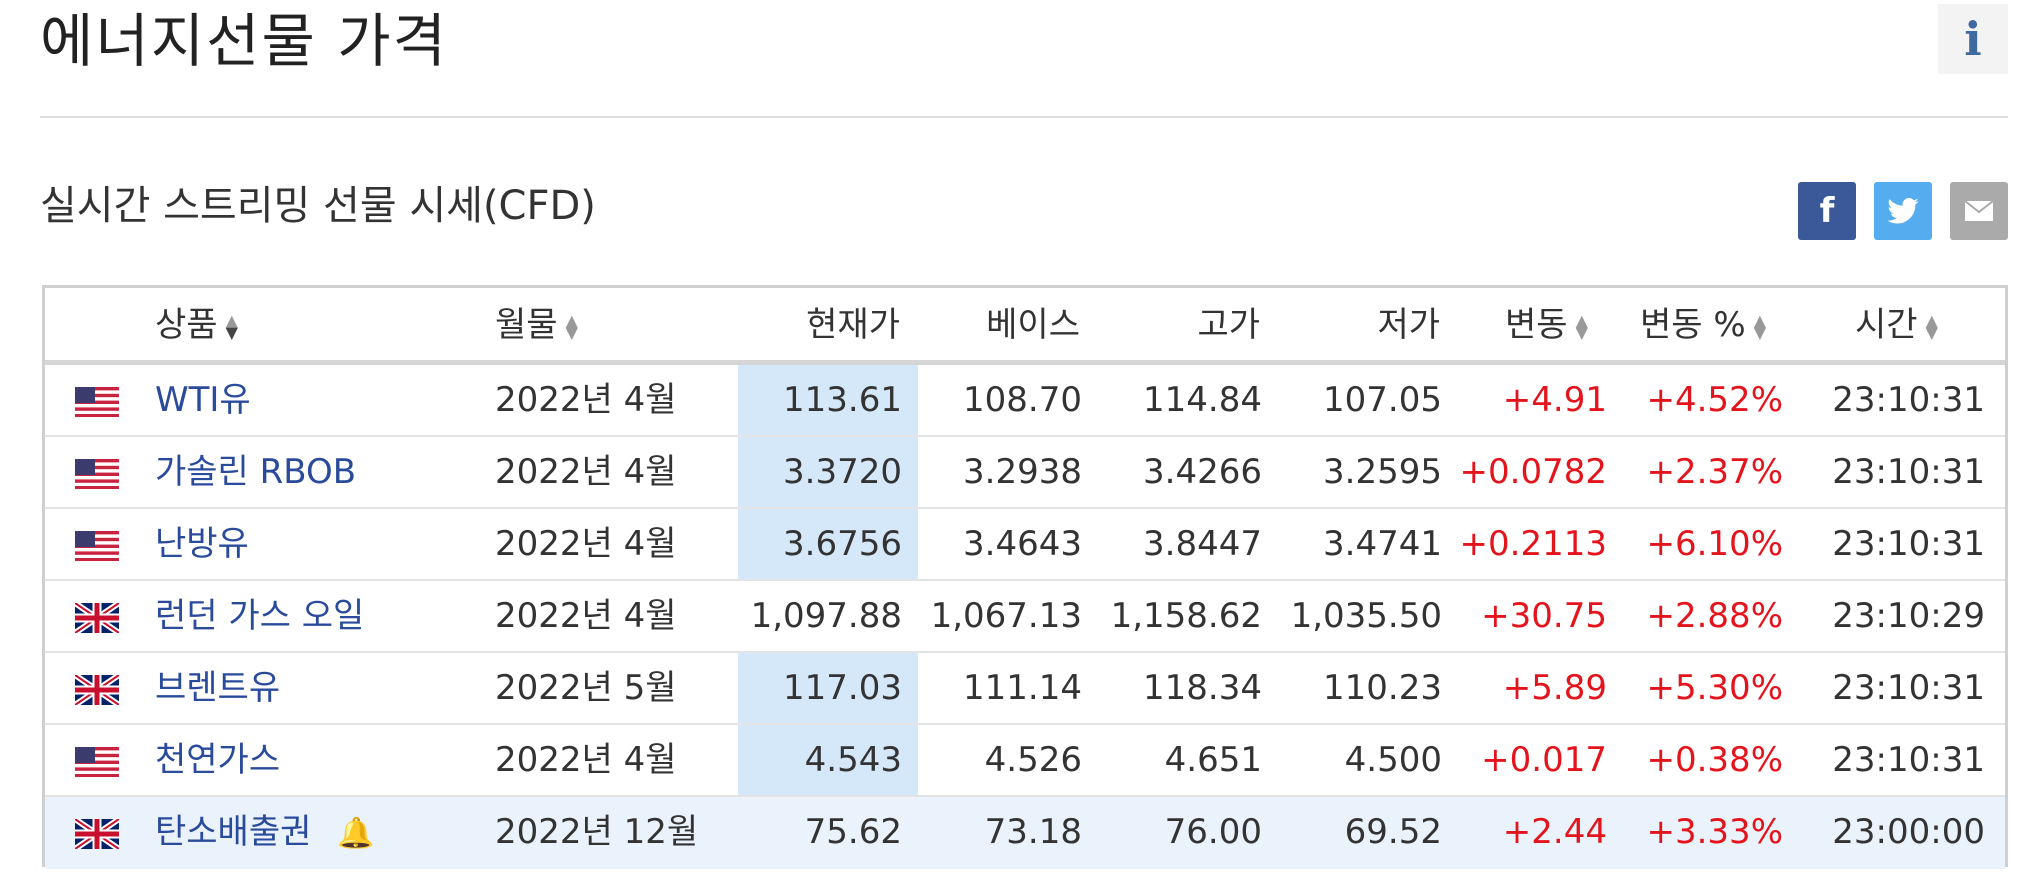  I want to click on base-price: 3.2938, so click(1022, 472).